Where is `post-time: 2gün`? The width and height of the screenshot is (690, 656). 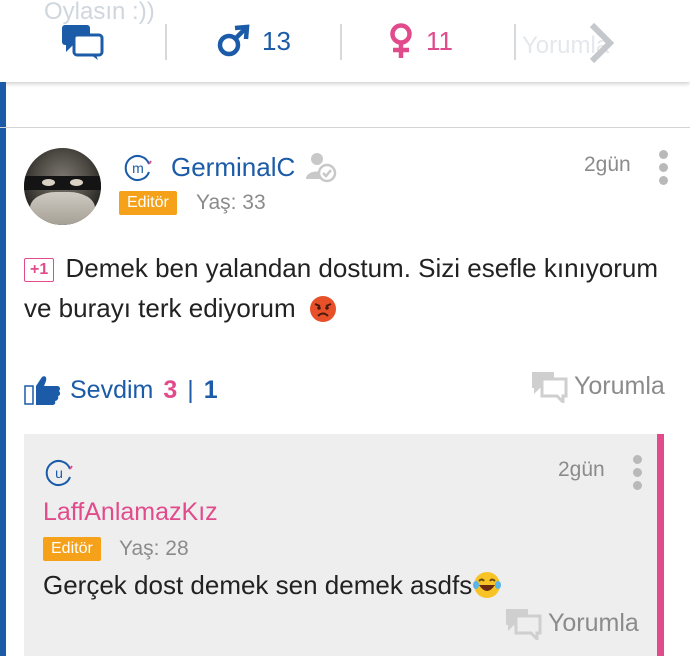 post-time: 2gün is located at coordinates (607, 164).